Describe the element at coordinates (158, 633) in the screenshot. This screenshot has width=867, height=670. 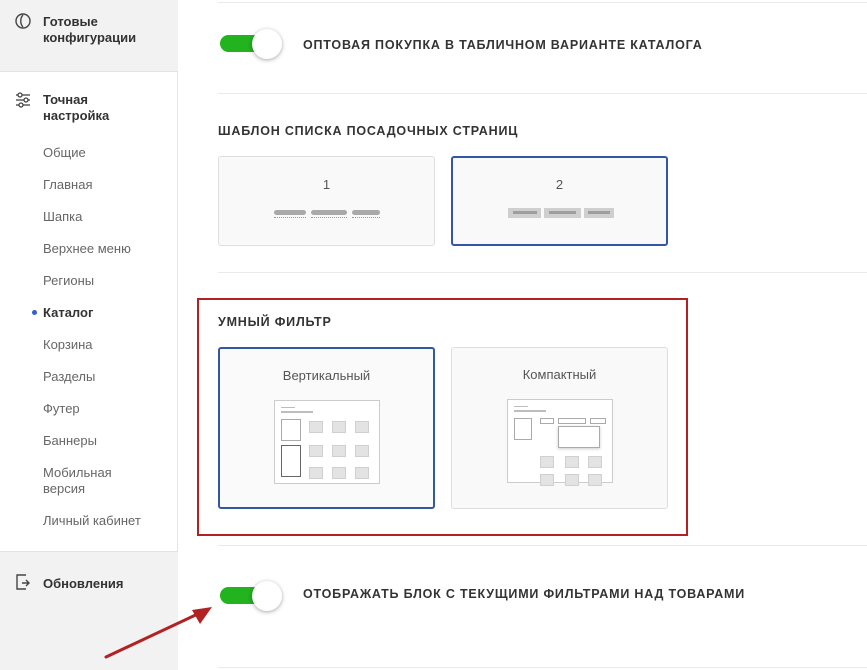
I see `annotation-arrow-icon` at that location.